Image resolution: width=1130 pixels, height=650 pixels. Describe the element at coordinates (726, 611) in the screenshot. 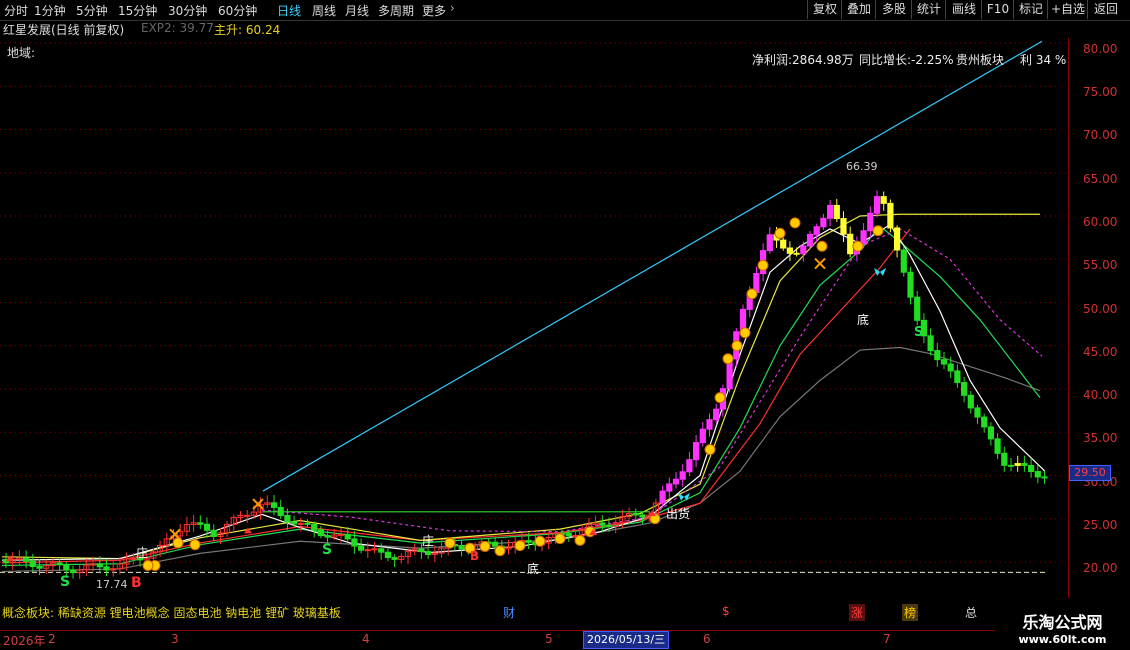

I see `dollar-marker: $` at that location.